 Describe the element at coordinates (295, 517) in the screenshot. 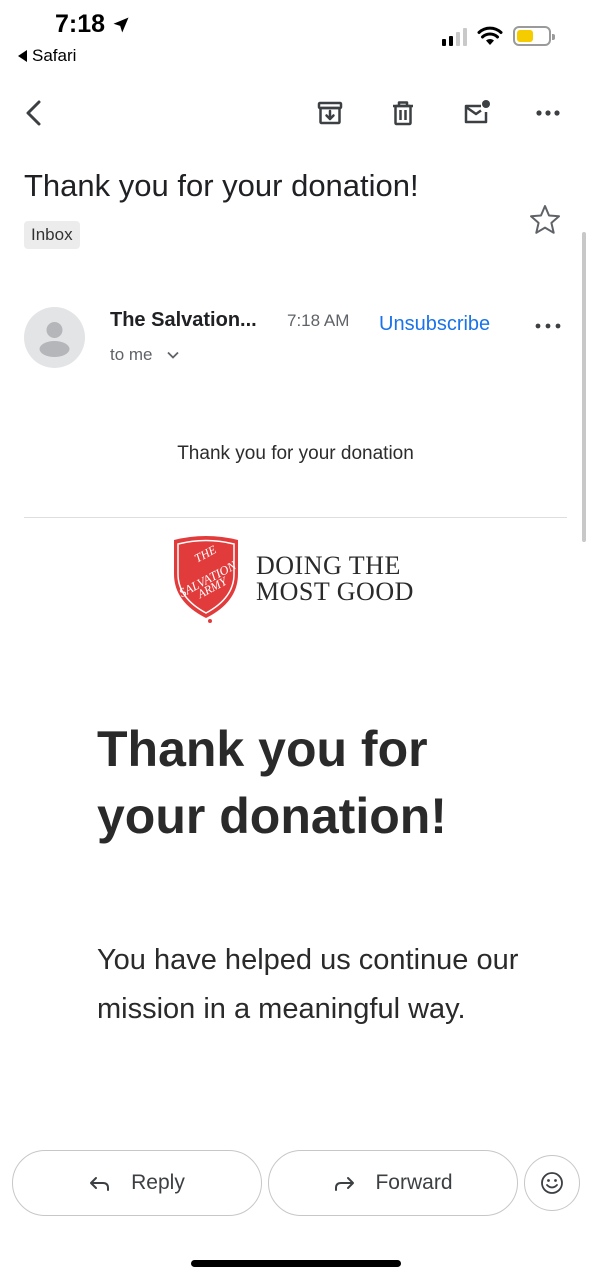

I see `divider` at that location.